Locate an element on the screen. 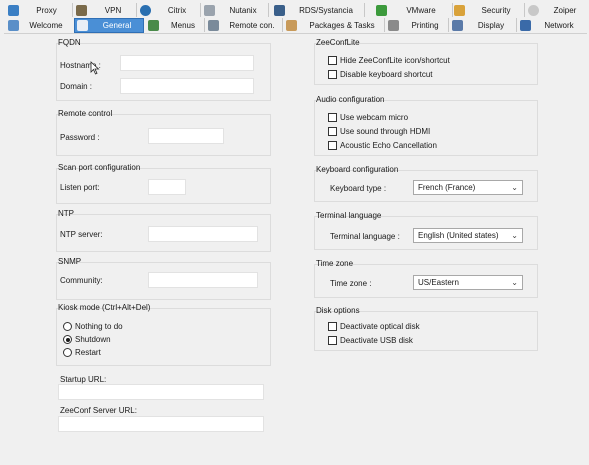  keyboard-type-label: Keyboard type : is located at coordinates (358, 188).